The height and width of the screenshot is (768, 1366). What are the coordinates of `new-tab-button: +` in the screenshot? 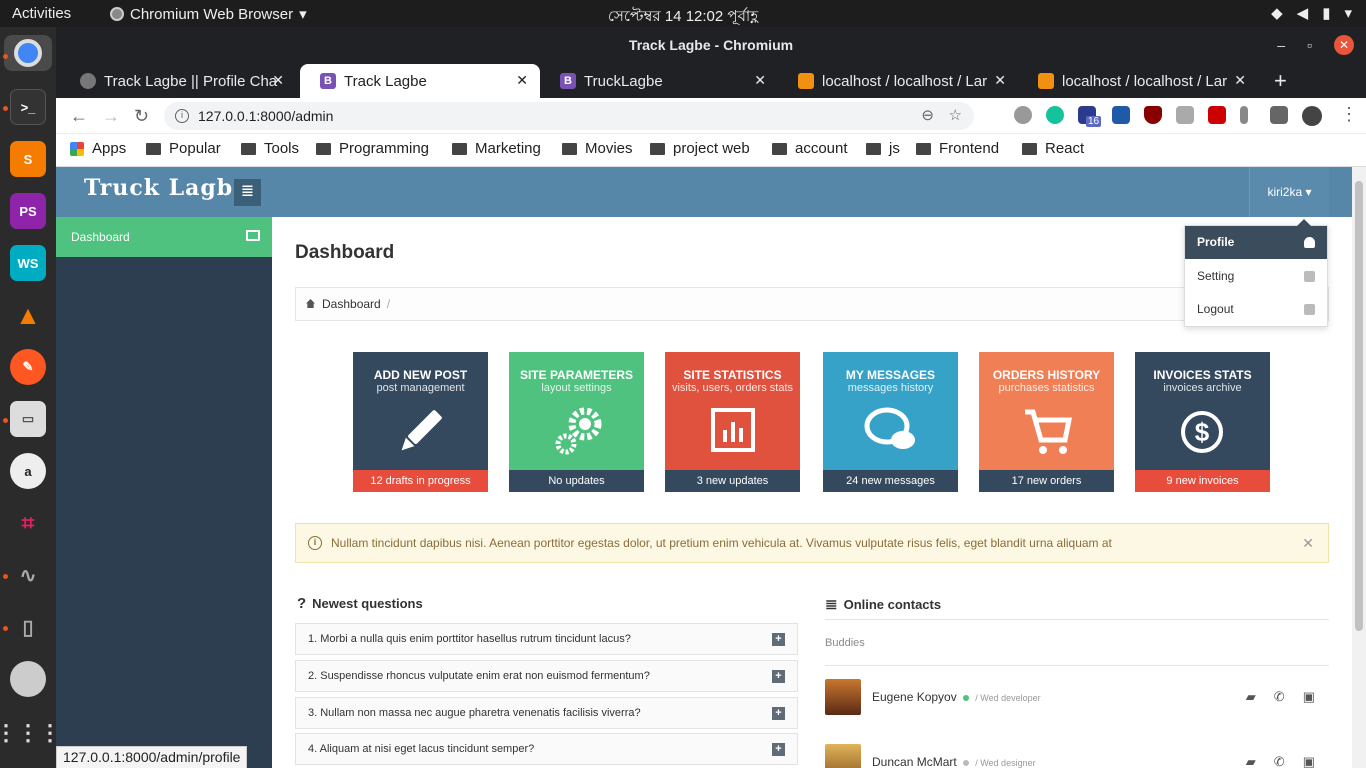 It's located at (1280, 81).